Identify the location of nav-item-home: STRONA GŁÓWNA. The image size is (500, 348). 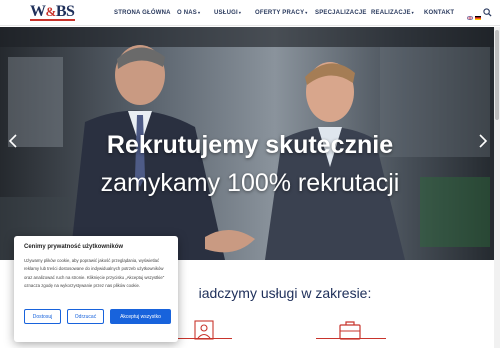
(142, 13).